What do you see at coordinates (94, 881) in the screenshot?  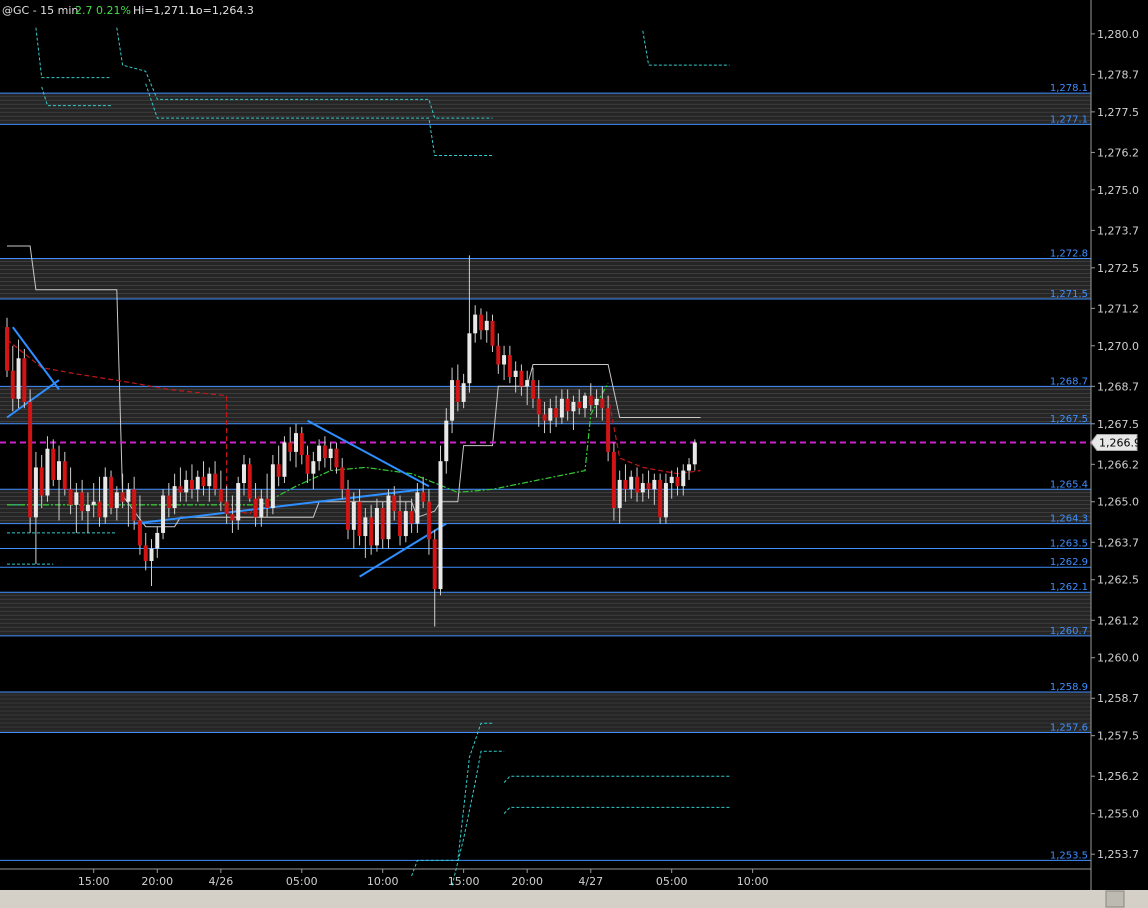 I see `time-tick-label: 15:00` at bounding box center [94, 881].